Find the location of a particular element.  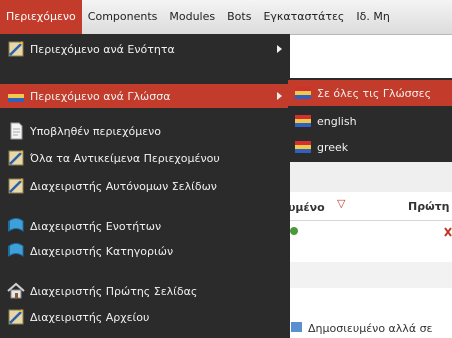

table-divider is located at coordinates (370, 220).